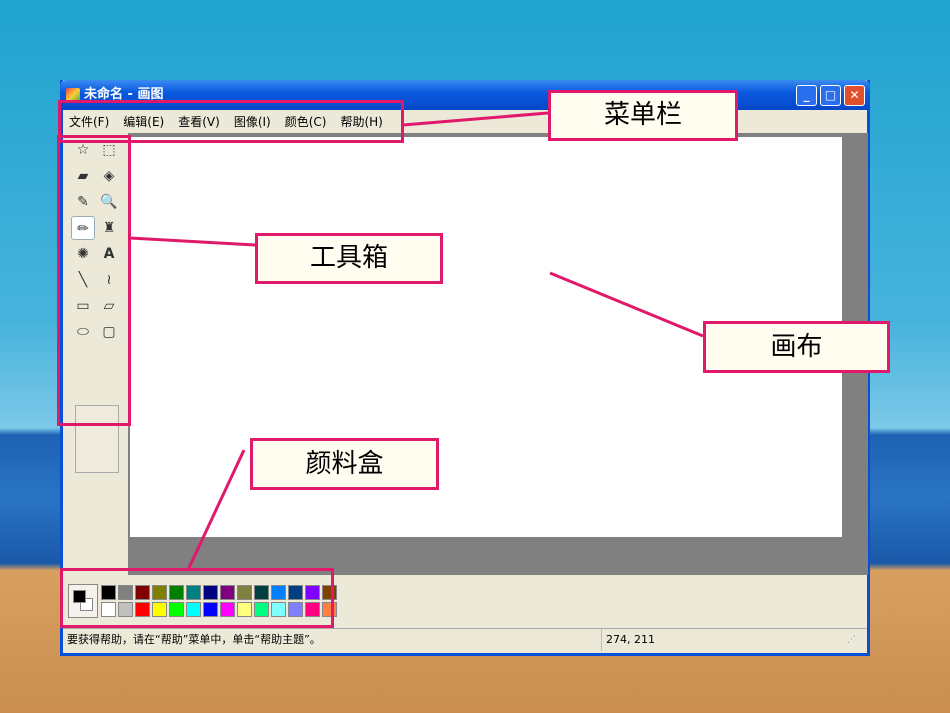 The height and width of the screenshot is (713, 950). What do you see at coordinates (192, 241) in the screenshot?
I see `toolbox-pointer-line` at bounding box center [192, 241].